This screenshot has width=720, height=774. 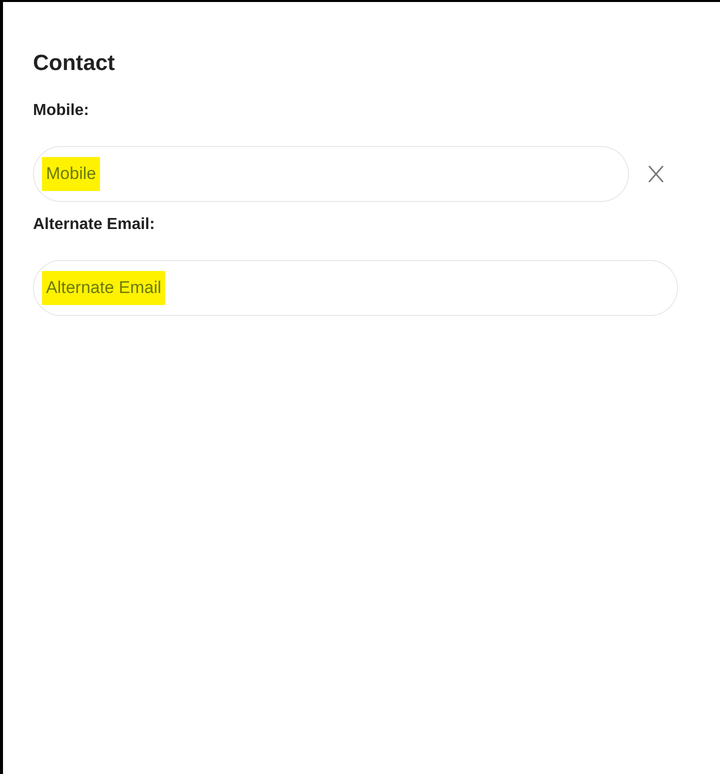 I want to click on close-icon, so click(x=656, y=174).